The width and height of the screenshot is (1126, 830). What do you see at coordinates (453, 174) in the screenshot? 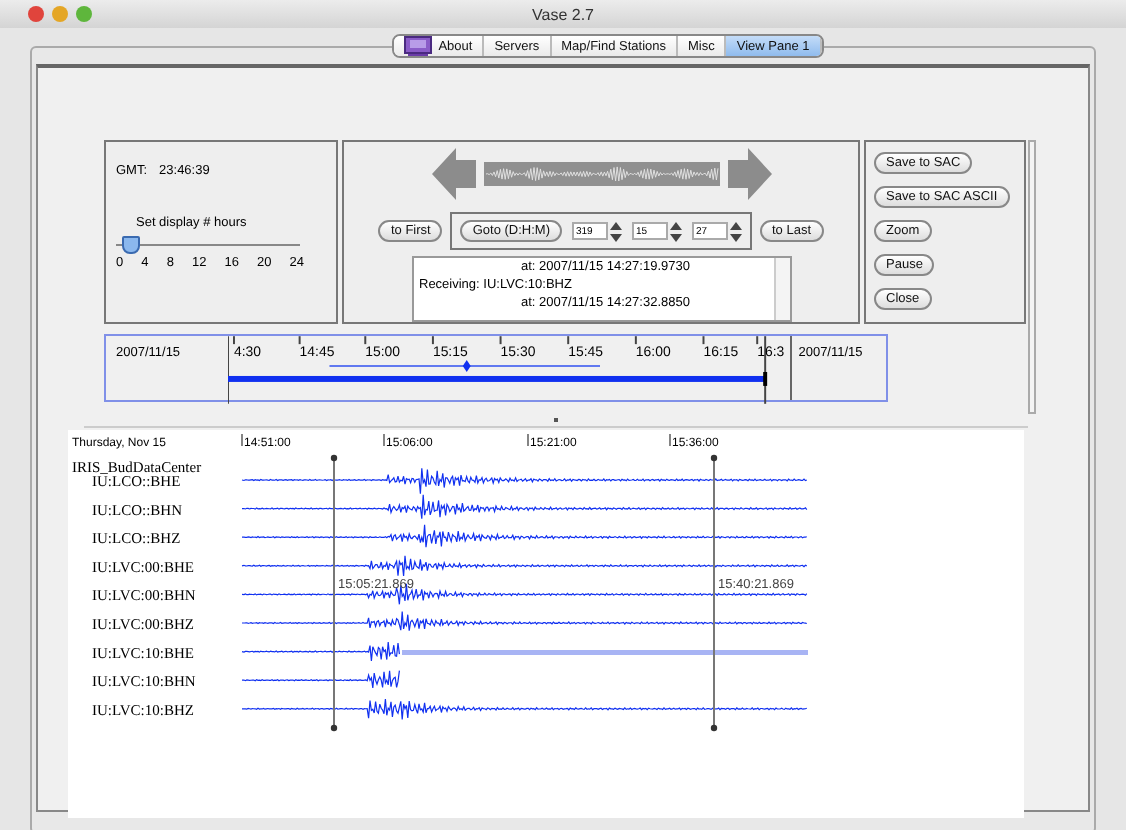
I see `left-arrow-icon` at bounding box center [453, 174].